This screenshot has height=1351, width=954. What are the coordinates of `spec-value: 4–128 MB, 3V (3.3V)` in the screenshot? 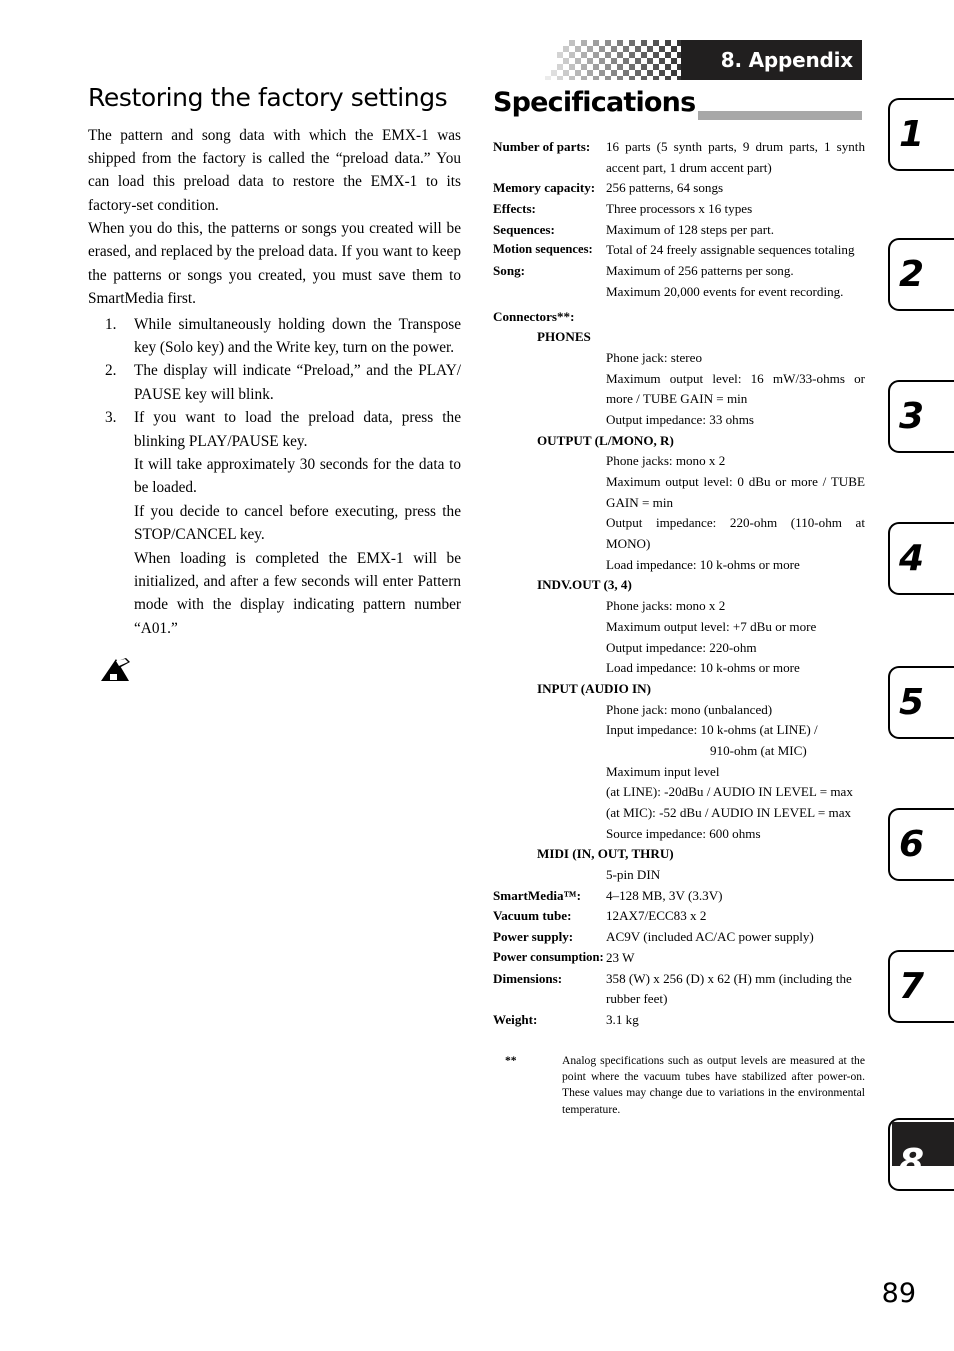 It's located at (664, 895).